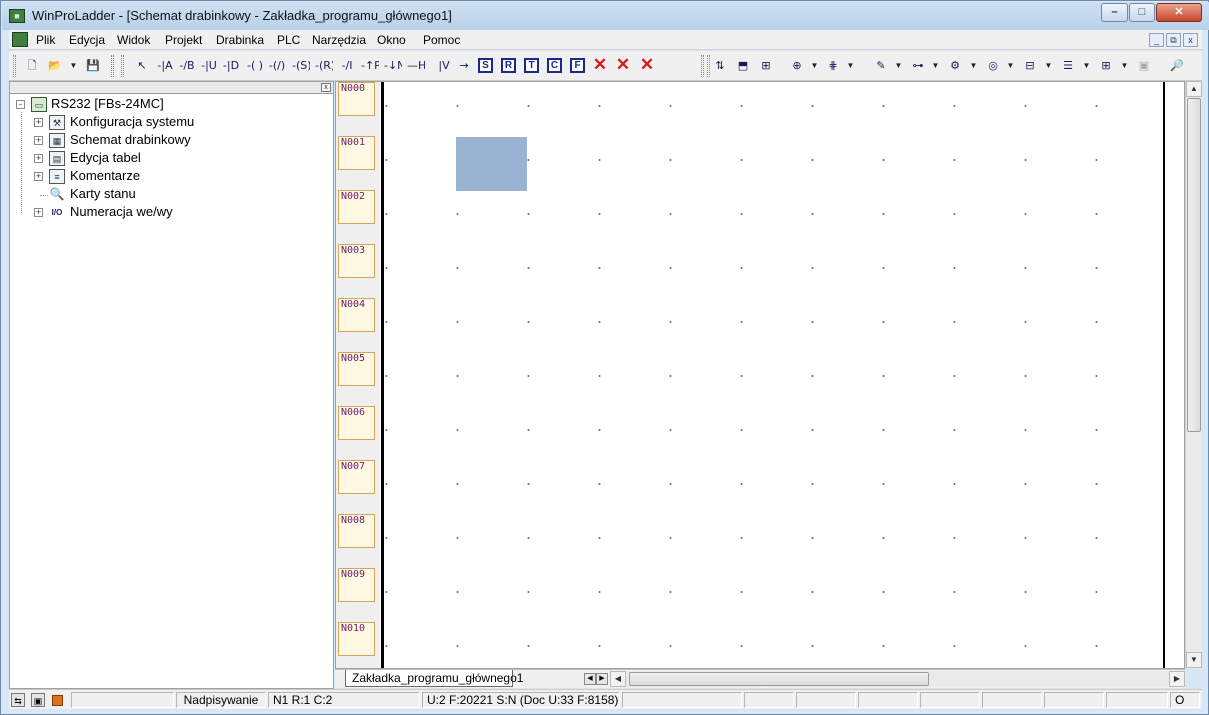 Image resolution: width=1209 pixels, height=715 pixels. I want to click on rung-navigate-icon: ⋕, so click(833, 66).